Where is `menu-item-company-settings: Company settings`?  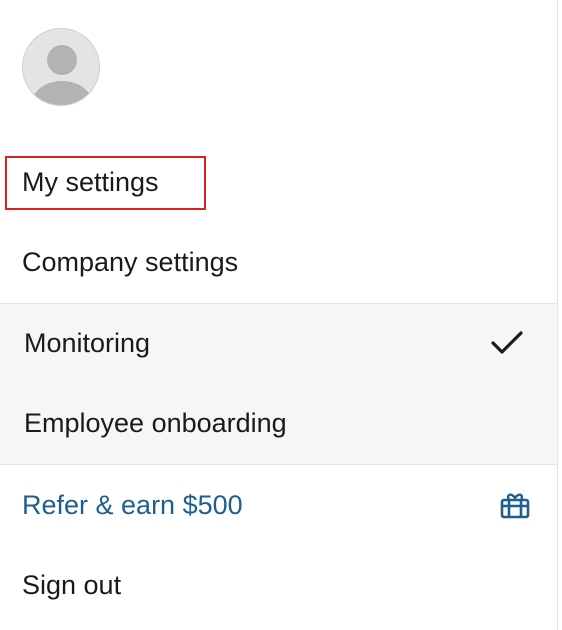 menu-item-company-settings: Company settings is located at coordinates (278, 262).